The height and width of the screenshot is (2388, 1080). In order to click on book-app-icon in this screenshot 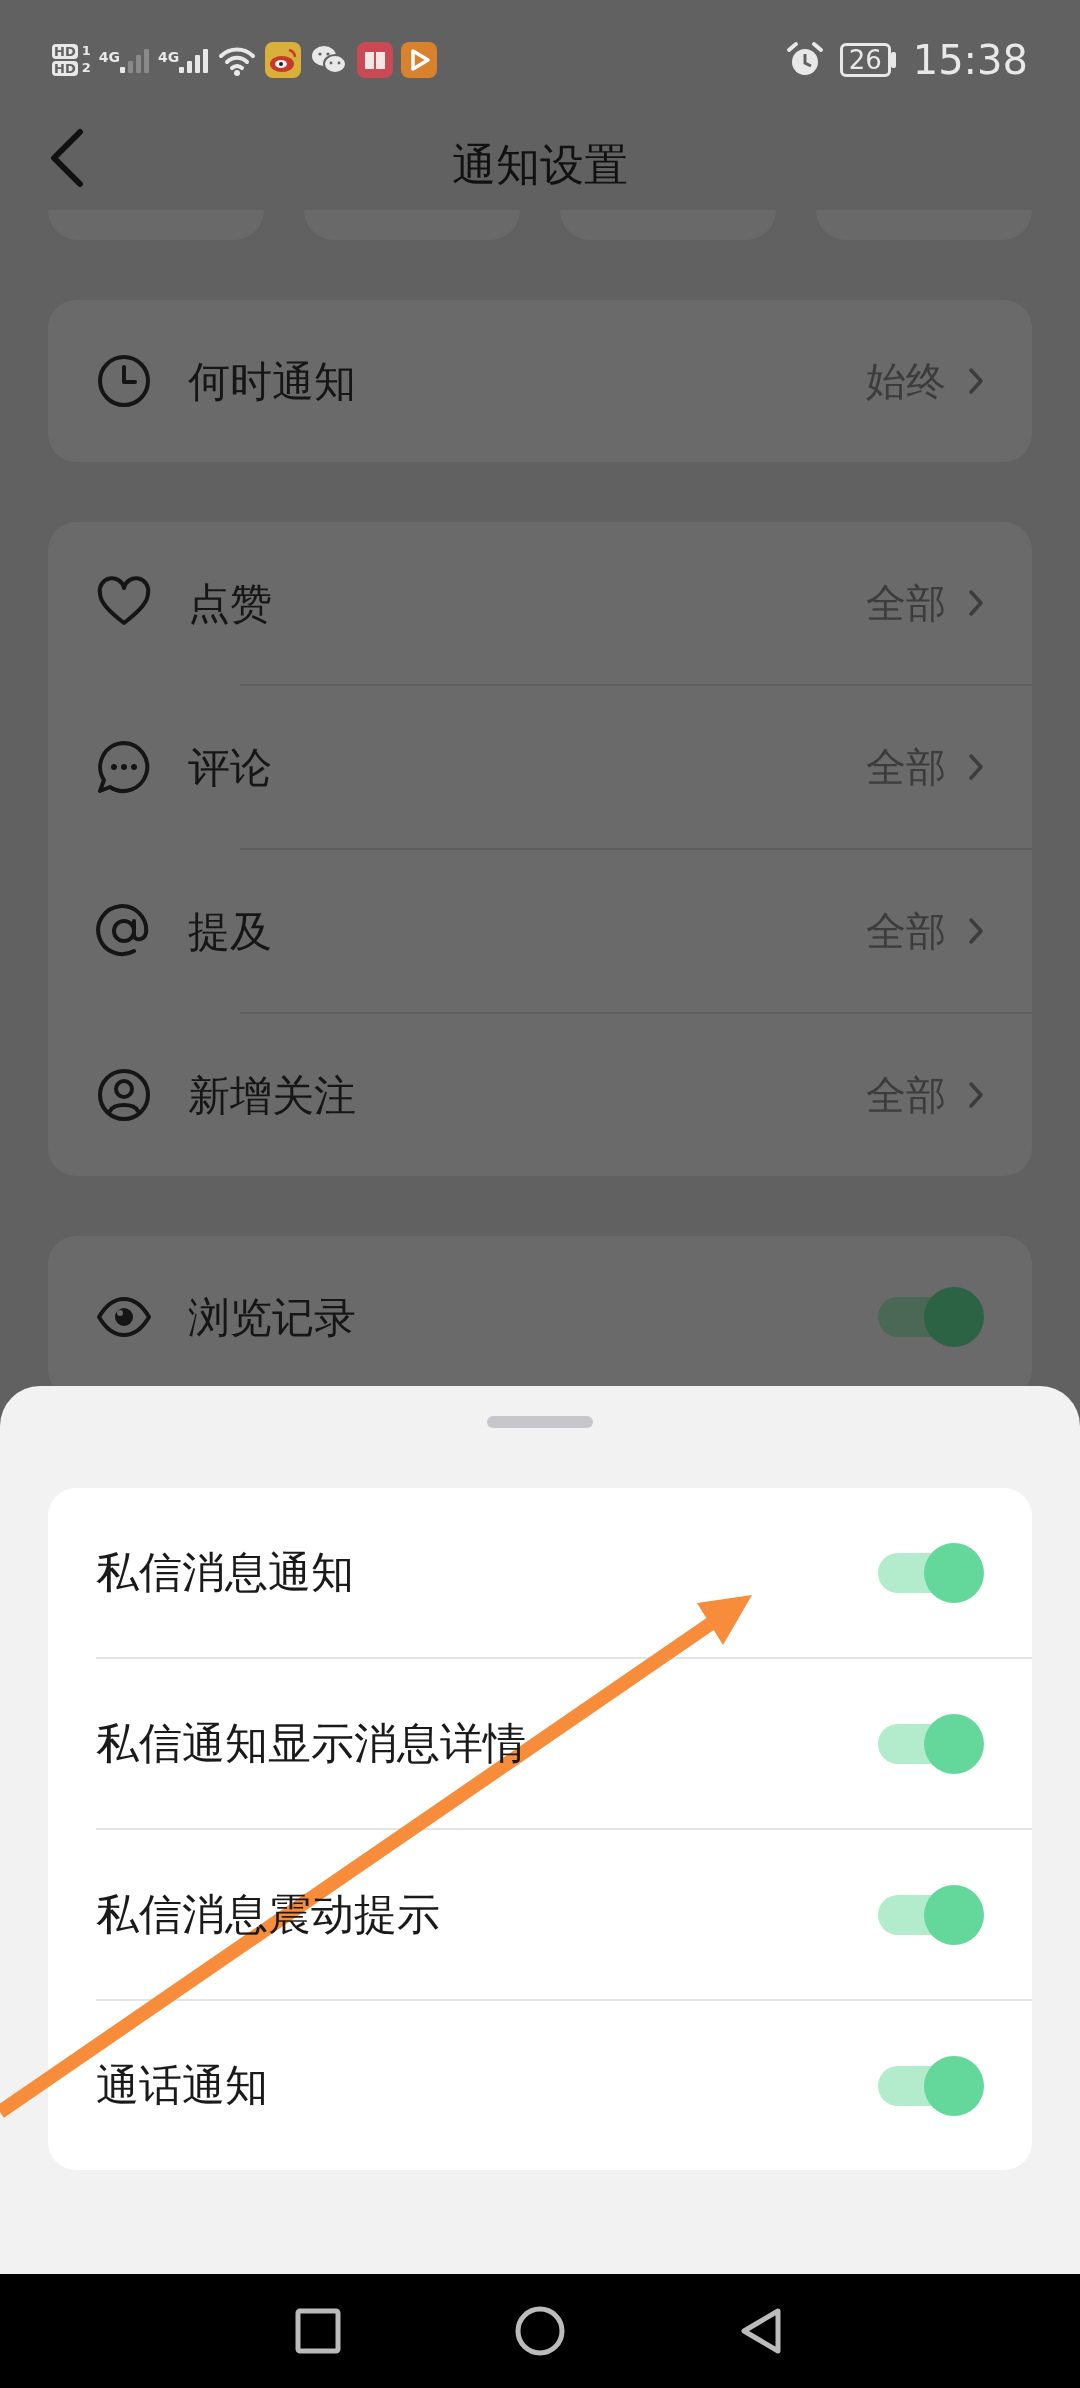, I will do `click(375, 60)`.